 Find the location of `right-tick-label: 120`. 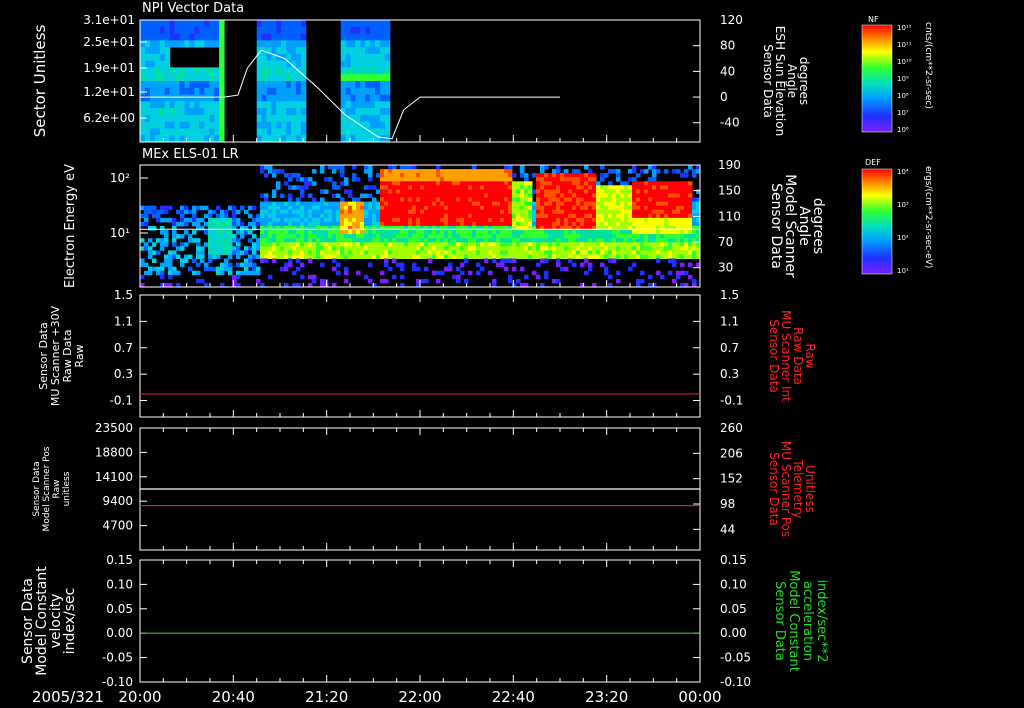

right-tick-label: 120 is located at coordinates (731, 20).